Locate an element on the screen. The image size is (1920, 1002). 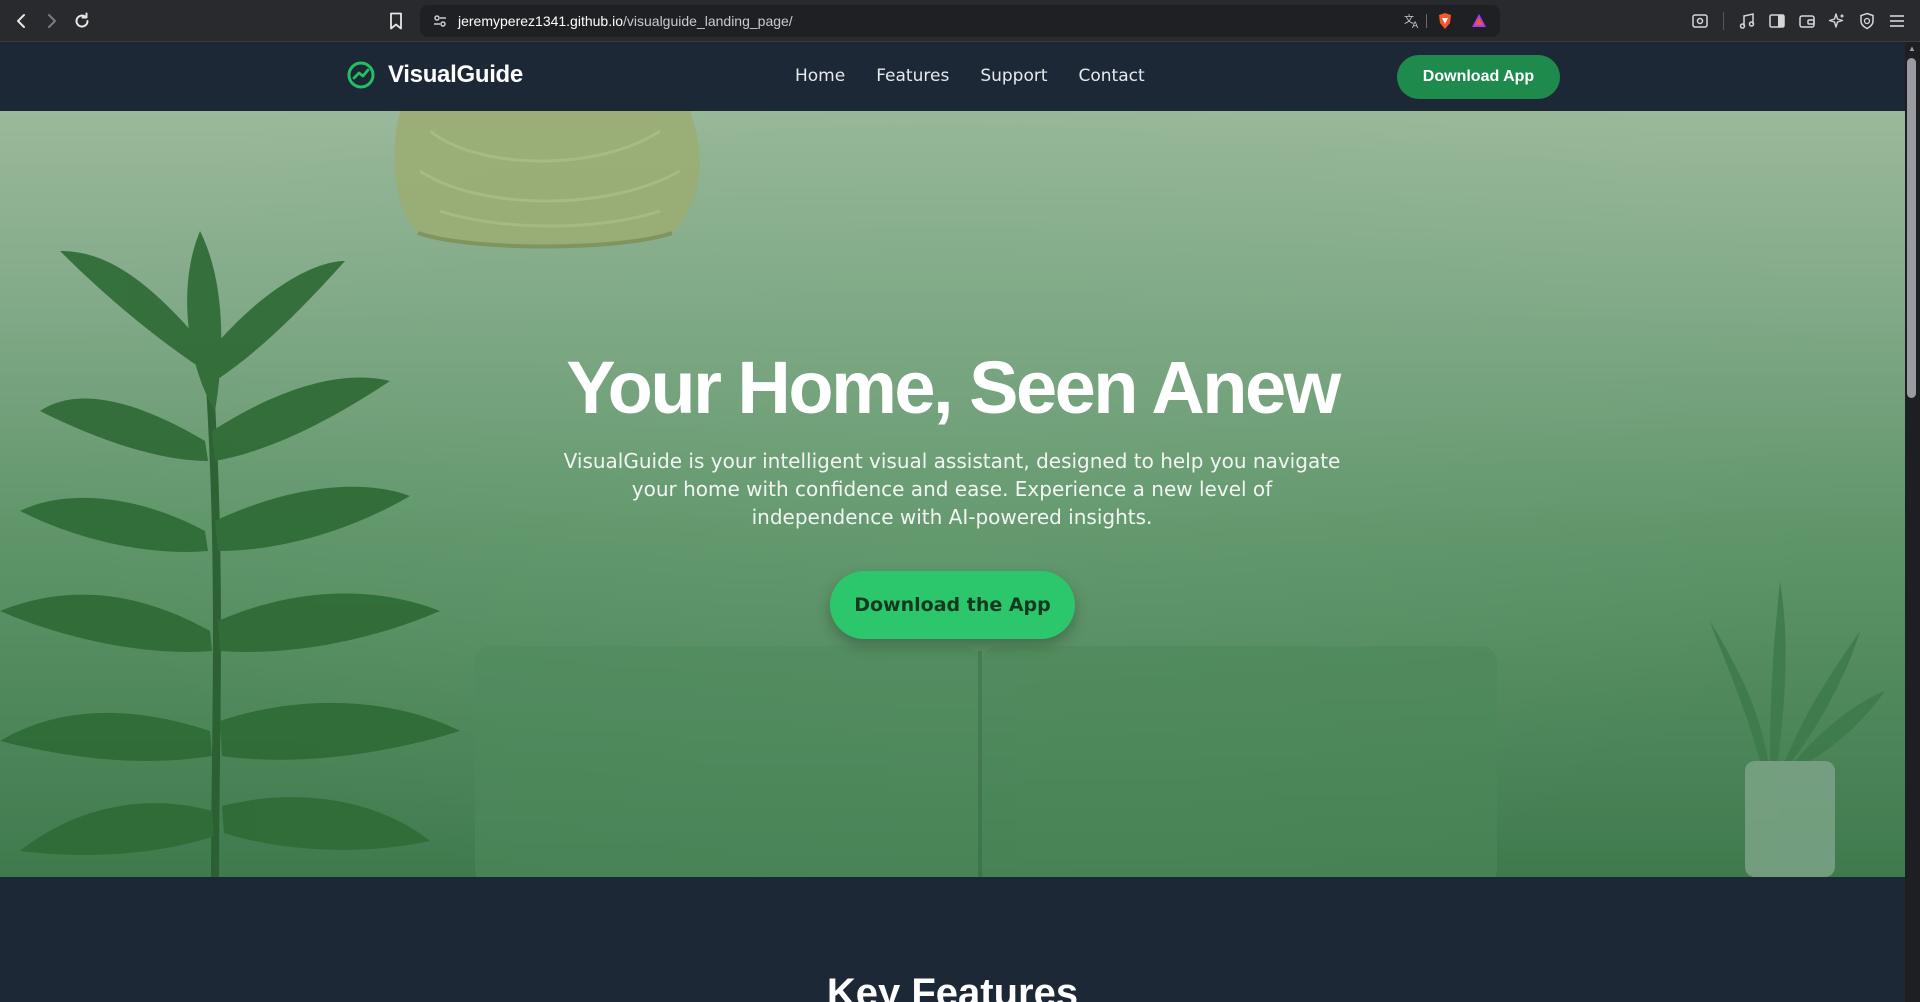
sofa is located at coordinates (986, 761).